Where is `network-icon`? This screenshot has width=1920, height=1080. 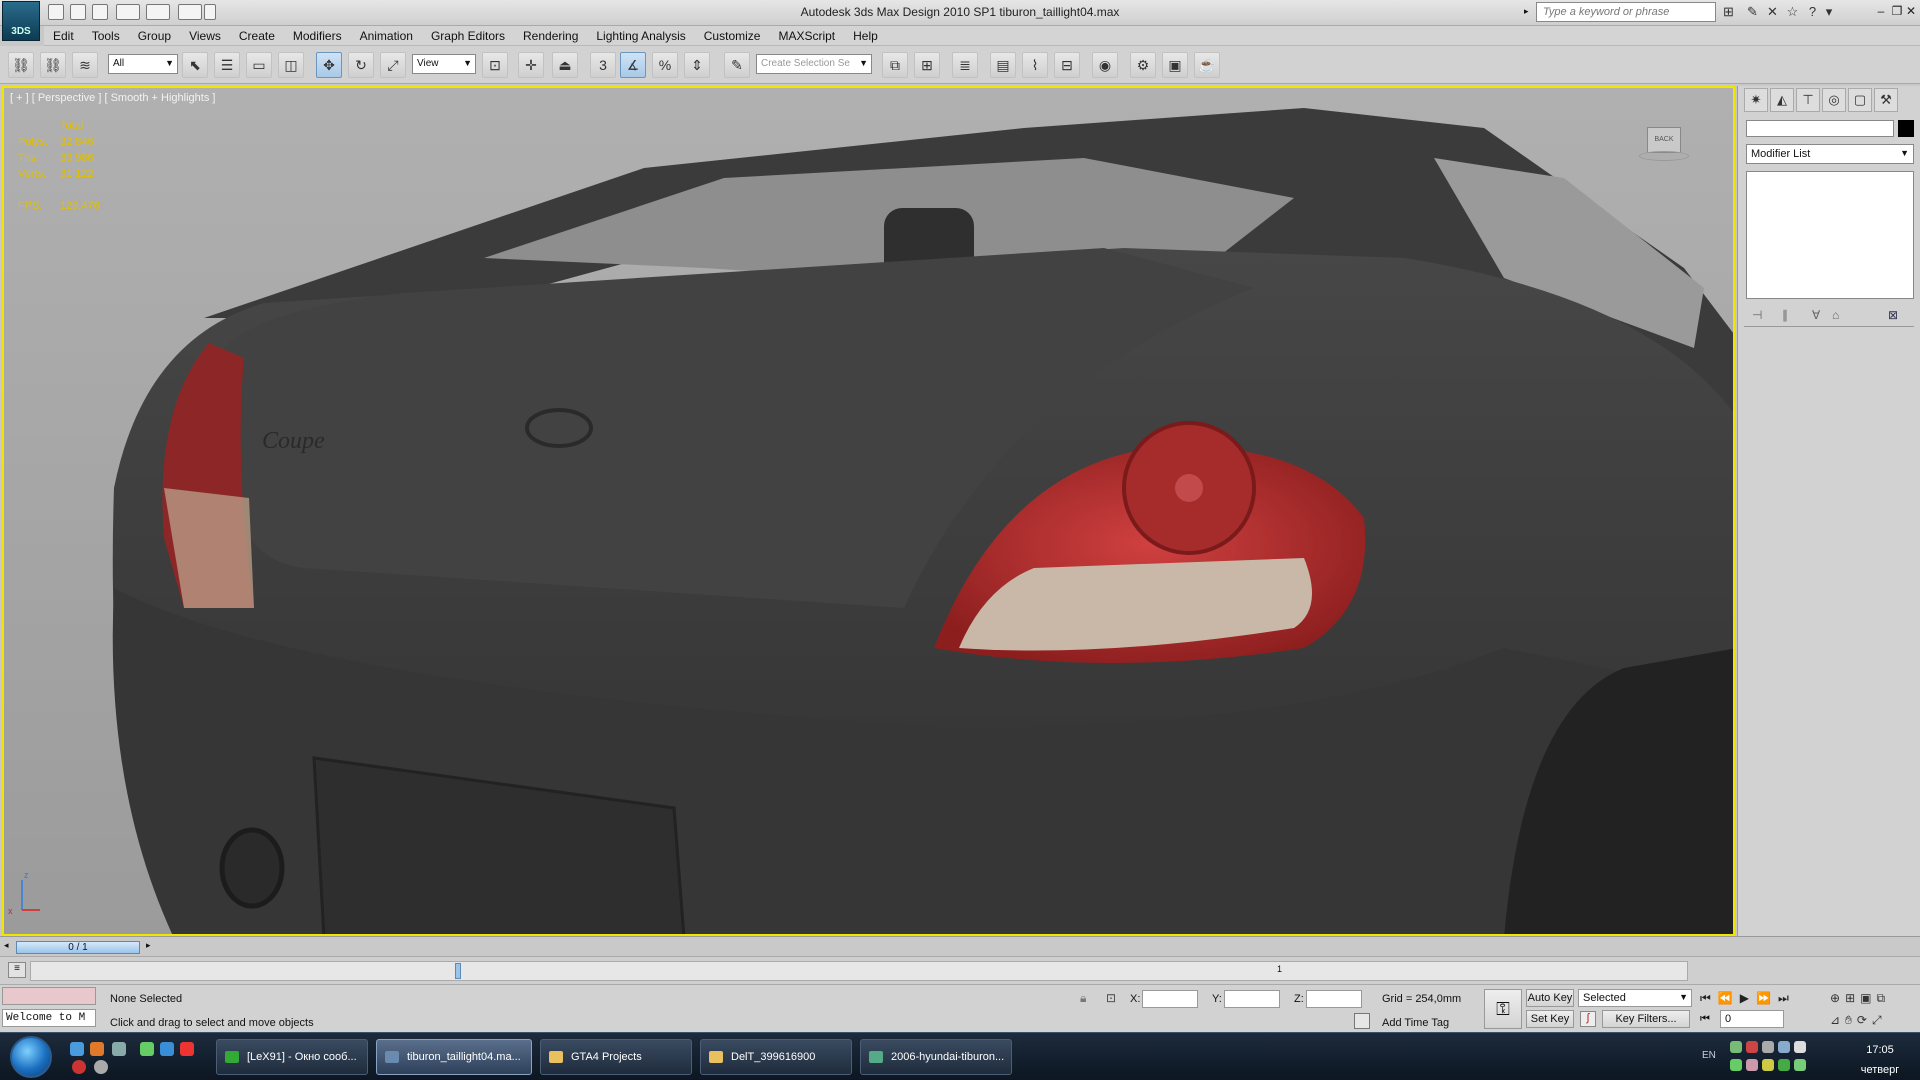 network-icon is located at coordinates (1800, 1065).